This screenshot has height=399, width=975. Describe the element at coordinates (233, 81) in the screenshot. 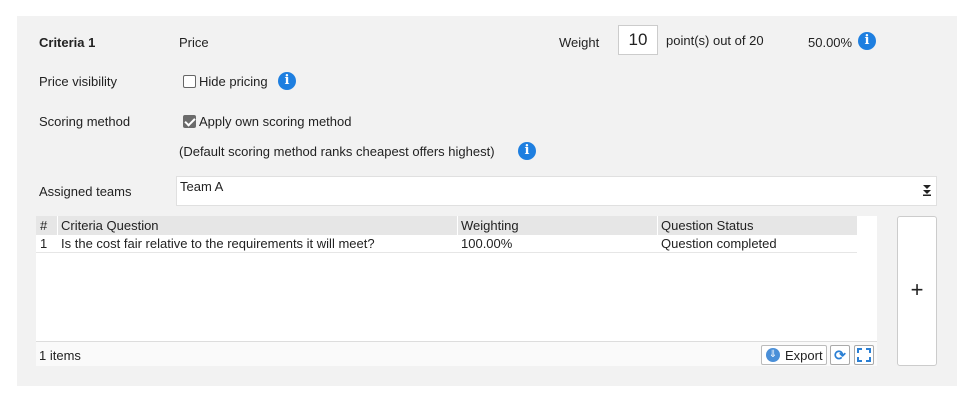

I see `hide-pricing-label: Hide pricing` at that location.